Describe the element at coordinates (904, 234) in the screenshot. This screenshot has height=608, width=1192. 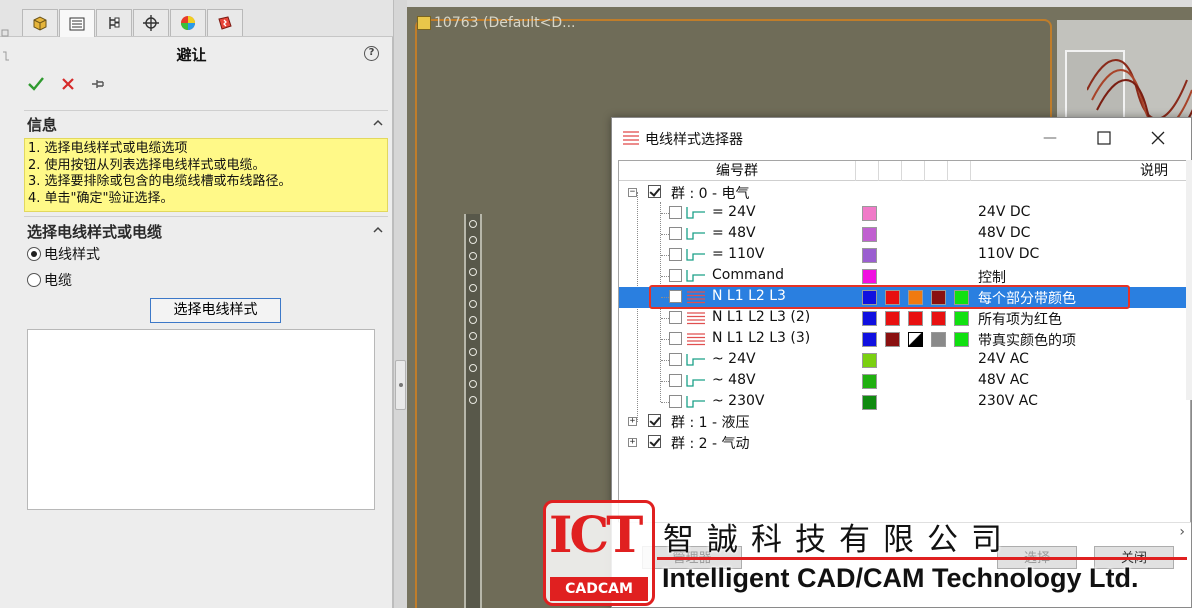
I see `tree-row-wire-style: = 48V 48V DC` at that location.